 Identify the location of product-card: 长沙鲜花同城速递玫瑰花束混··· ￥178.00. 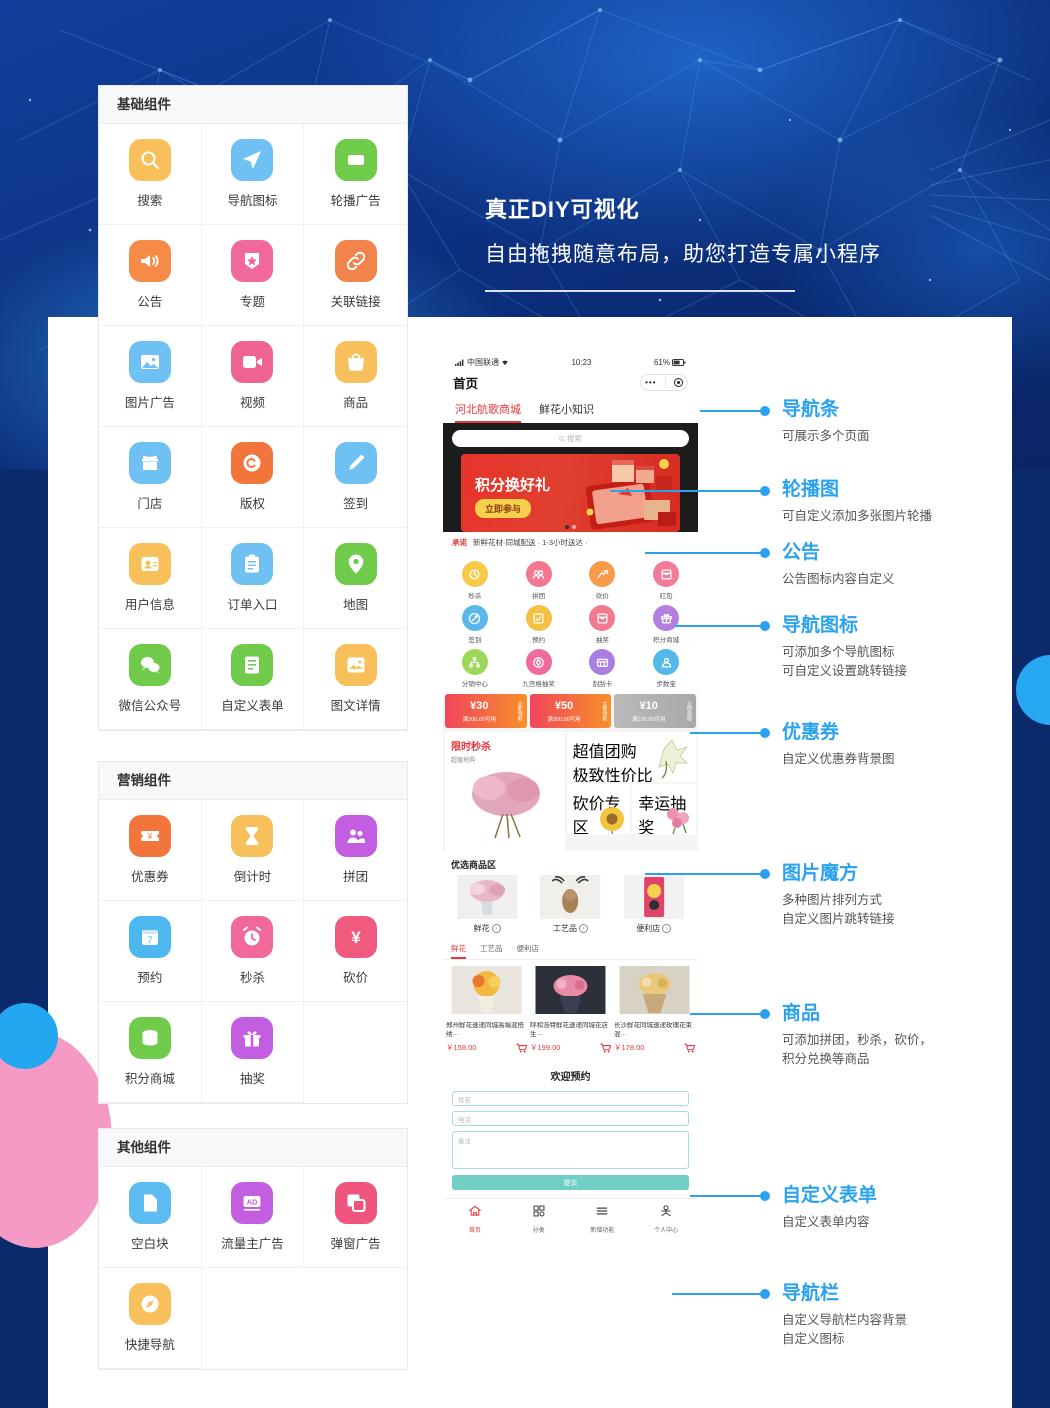
(654, 1009).